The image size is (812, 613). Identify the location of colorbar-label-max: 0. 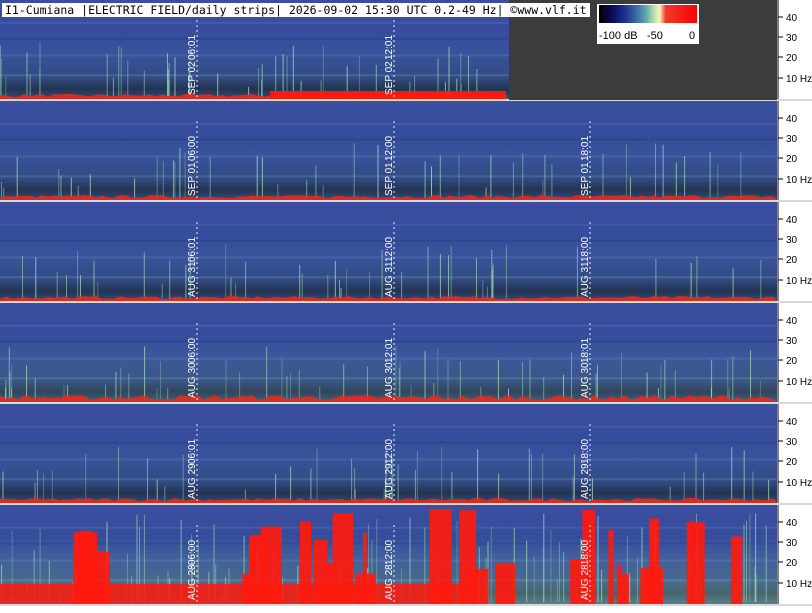
(692, 36).